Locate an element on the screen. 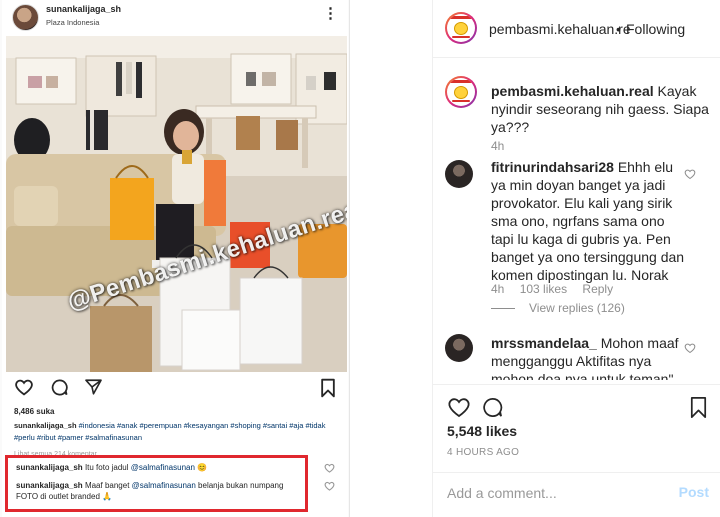 This screenshot has width=720, height=517. post-timestamp: 4 HOURS AGO is located at coordinates (483, 452).